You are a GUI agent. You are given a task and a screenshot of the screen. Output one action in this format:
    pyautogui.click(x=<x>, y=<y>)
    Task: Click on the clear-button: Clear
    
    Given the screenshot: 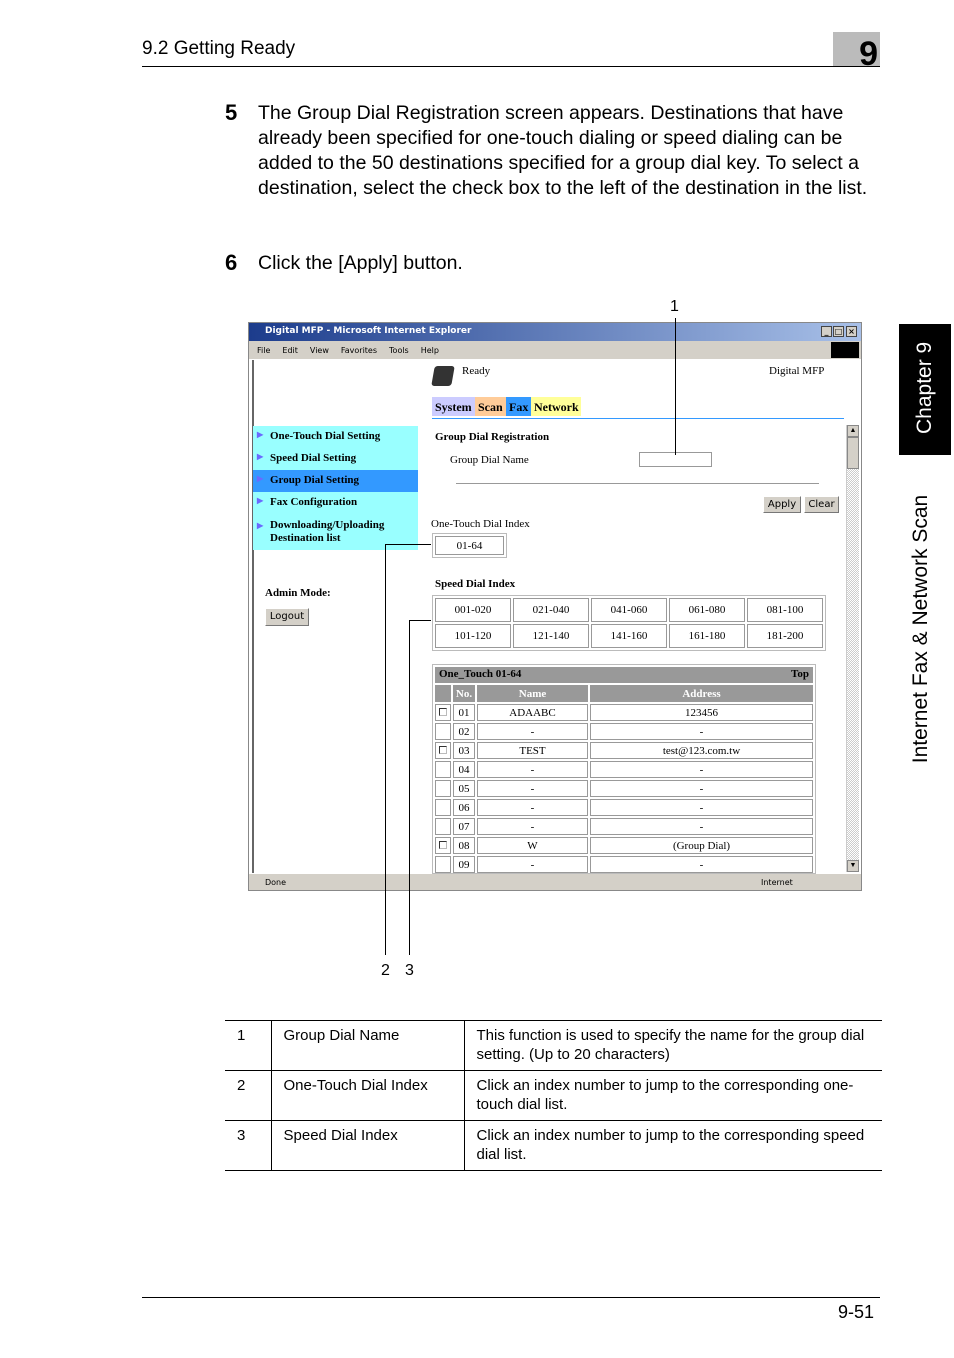 What is the action you would take?
    pyautogui.click(x=821, y=504)
    